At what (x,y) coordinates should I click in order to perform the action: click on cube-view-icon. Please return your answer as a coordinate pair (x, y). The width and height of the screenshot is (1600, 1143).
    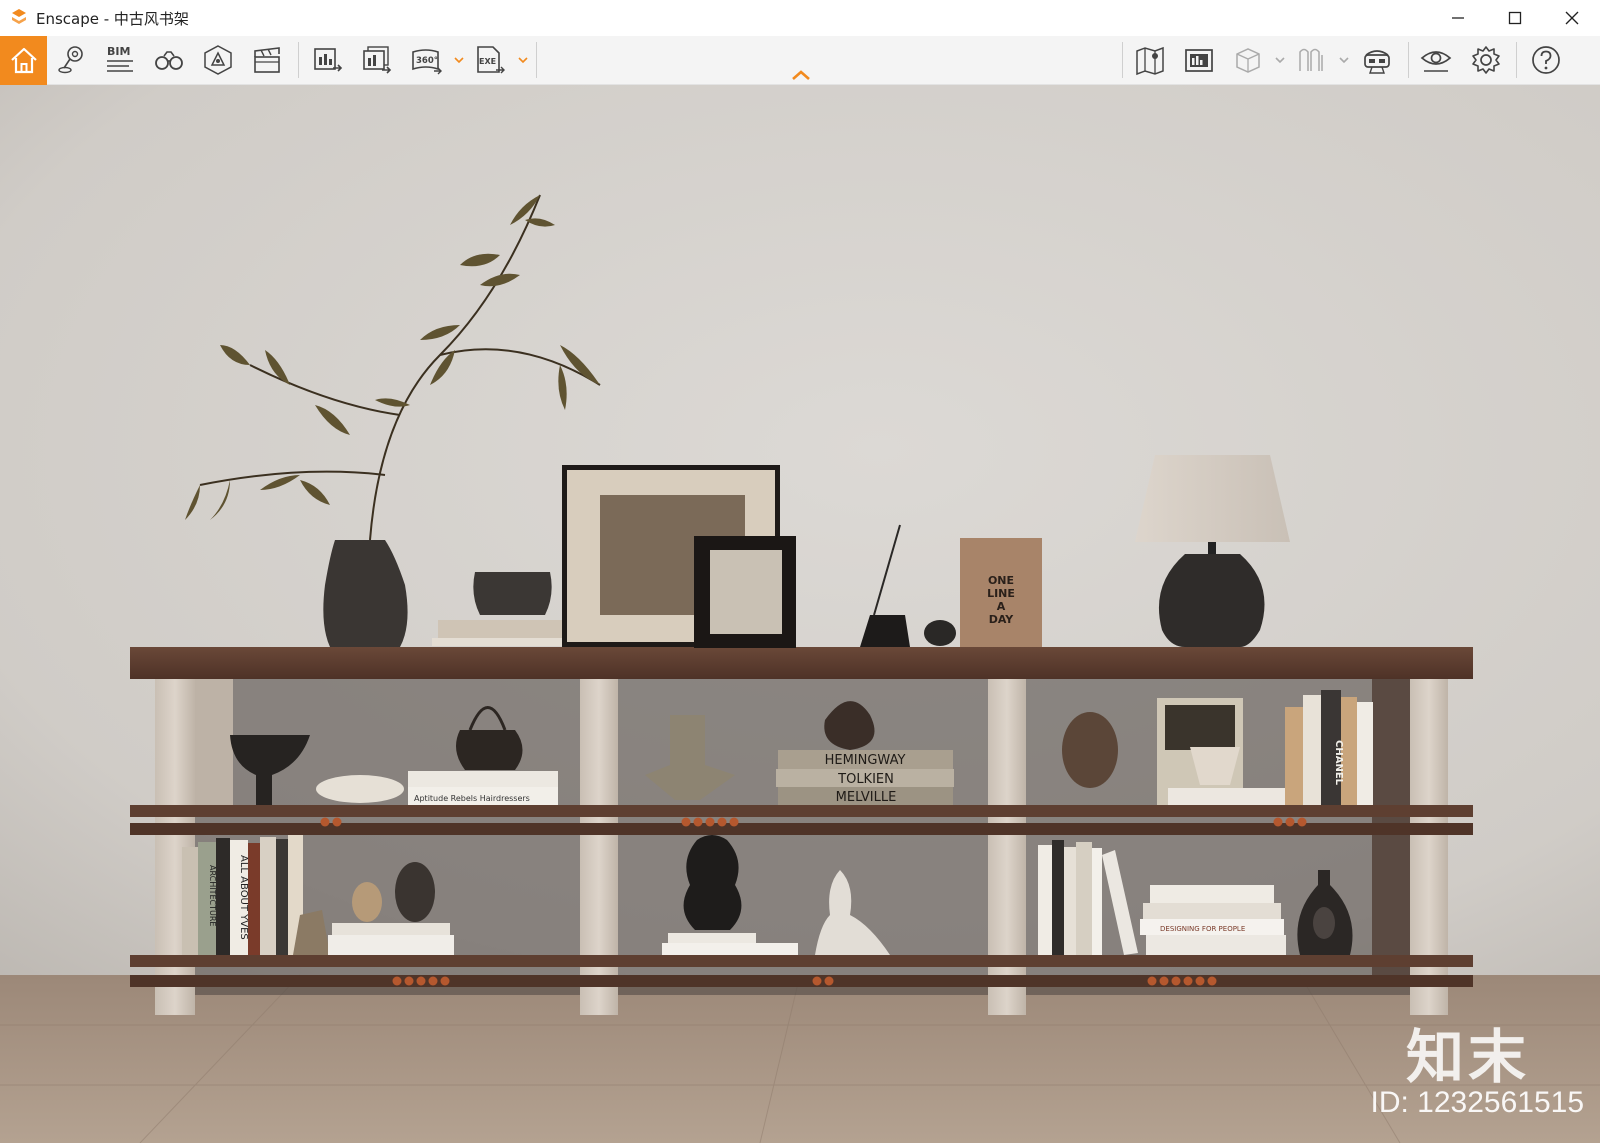
    Looking at the image, I should click on (1248, 60).